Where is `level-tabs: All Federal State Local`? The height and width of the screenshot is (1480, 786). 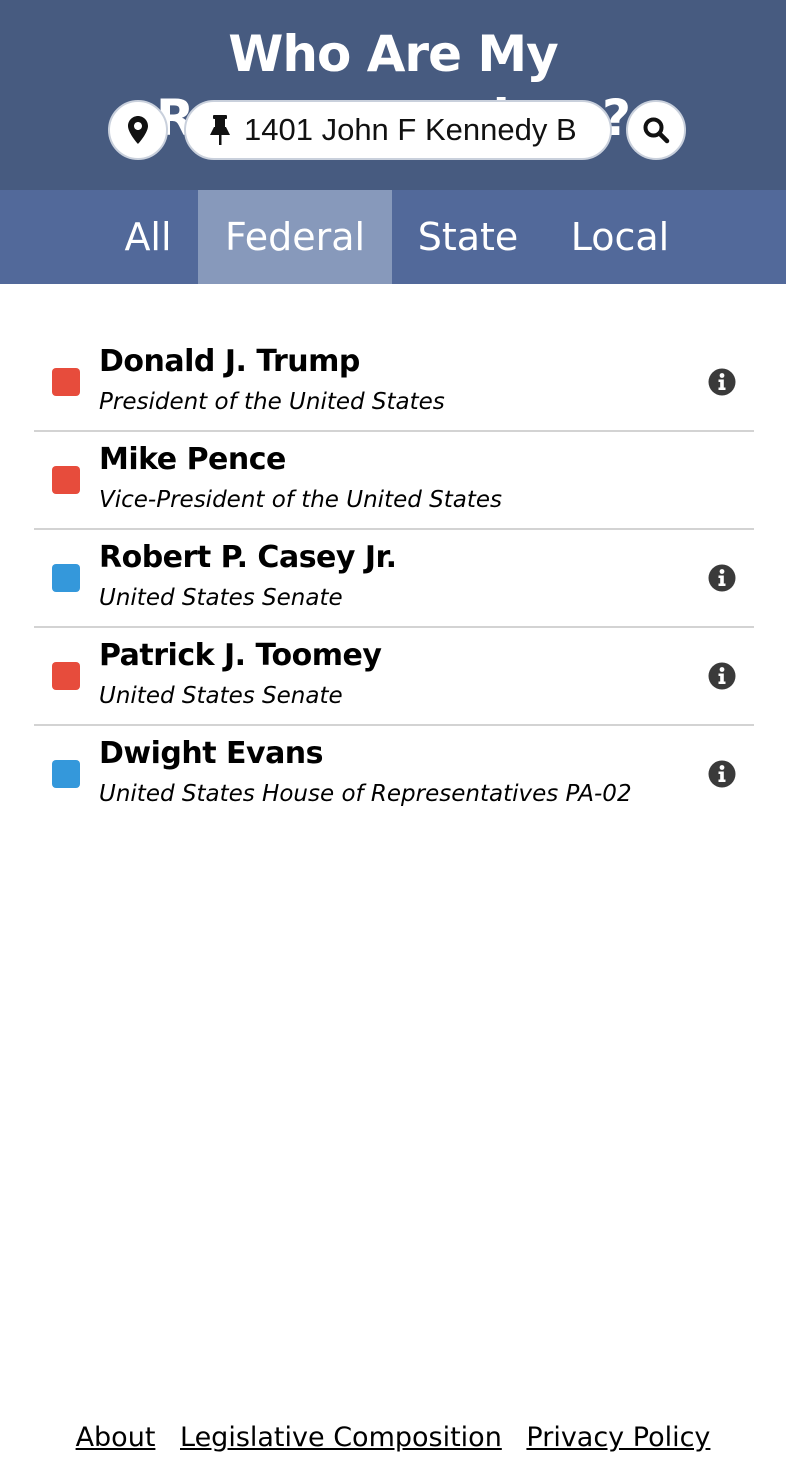 level-tabs: All Federal State Local is located at coordinates (393, 237).